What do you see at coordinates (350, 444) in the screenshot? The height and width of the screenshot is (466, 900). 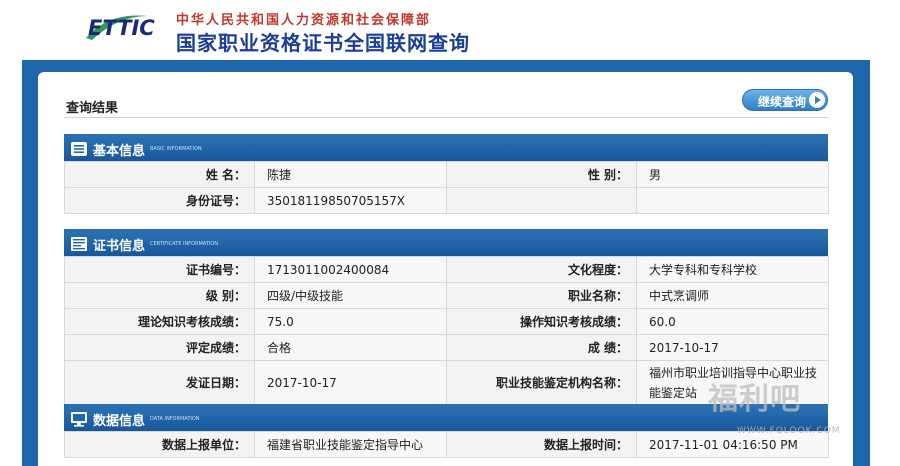 I see `field-value-report-unit: 福建省职业技能鉴定指导中心` at bounding box center [350, 444].